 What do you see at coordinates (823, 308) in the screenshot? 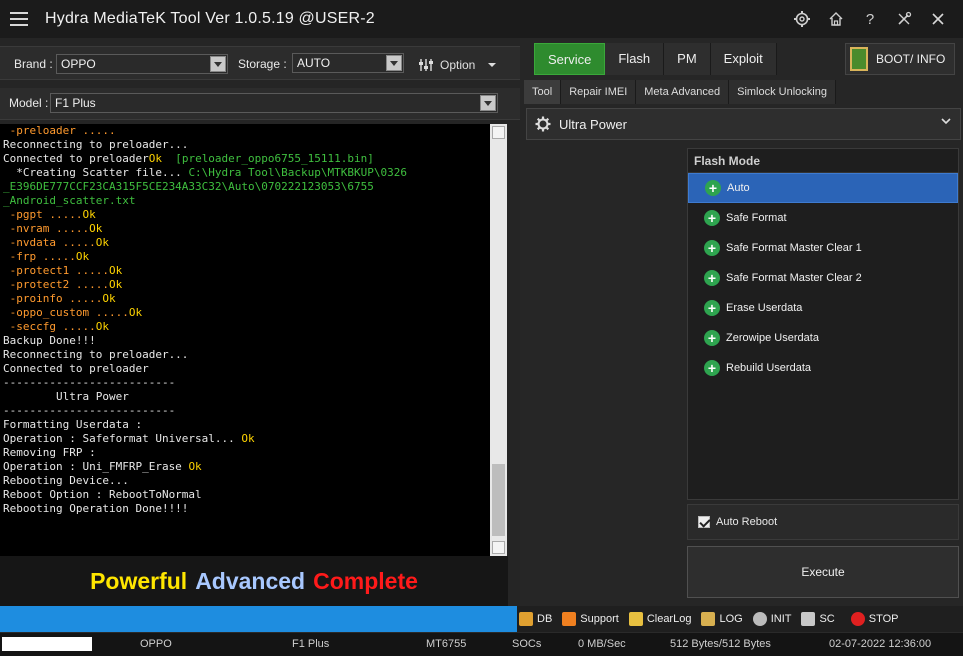
I see `flash-item-erase-userdata: + Erase Userdata` at bounding box center [823, 308].